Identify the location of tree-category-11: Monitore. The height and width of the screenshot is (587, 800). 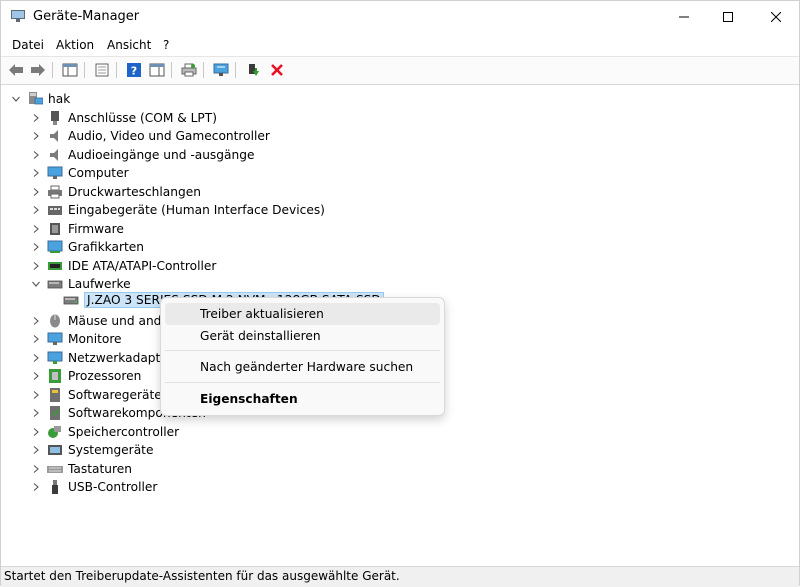
(76, 339).